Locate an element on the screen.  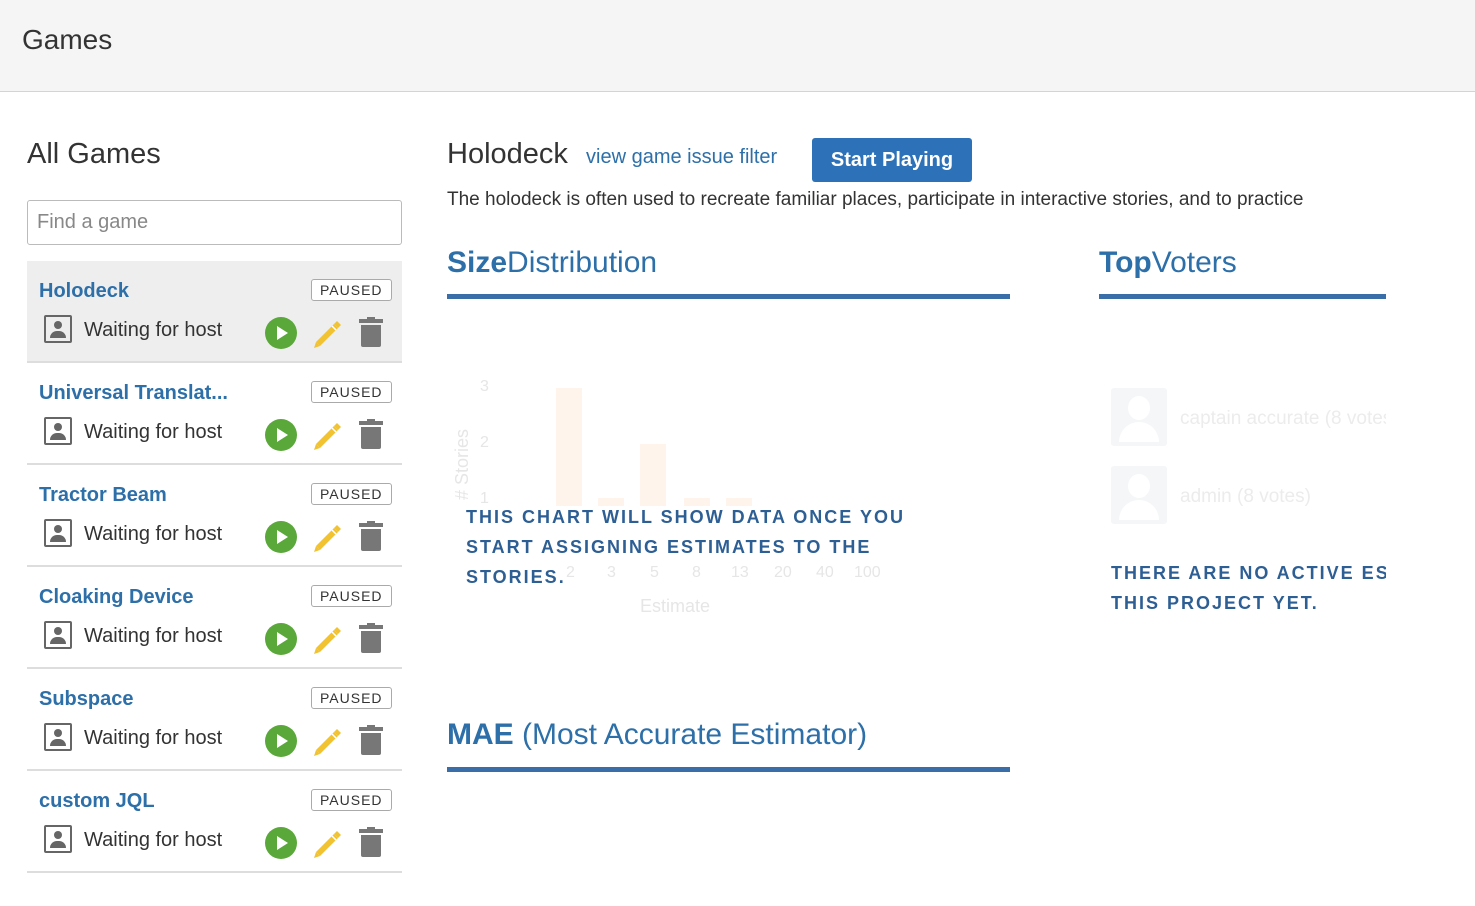
game-name: Cloaking Device is located at coordinates (116, 597).